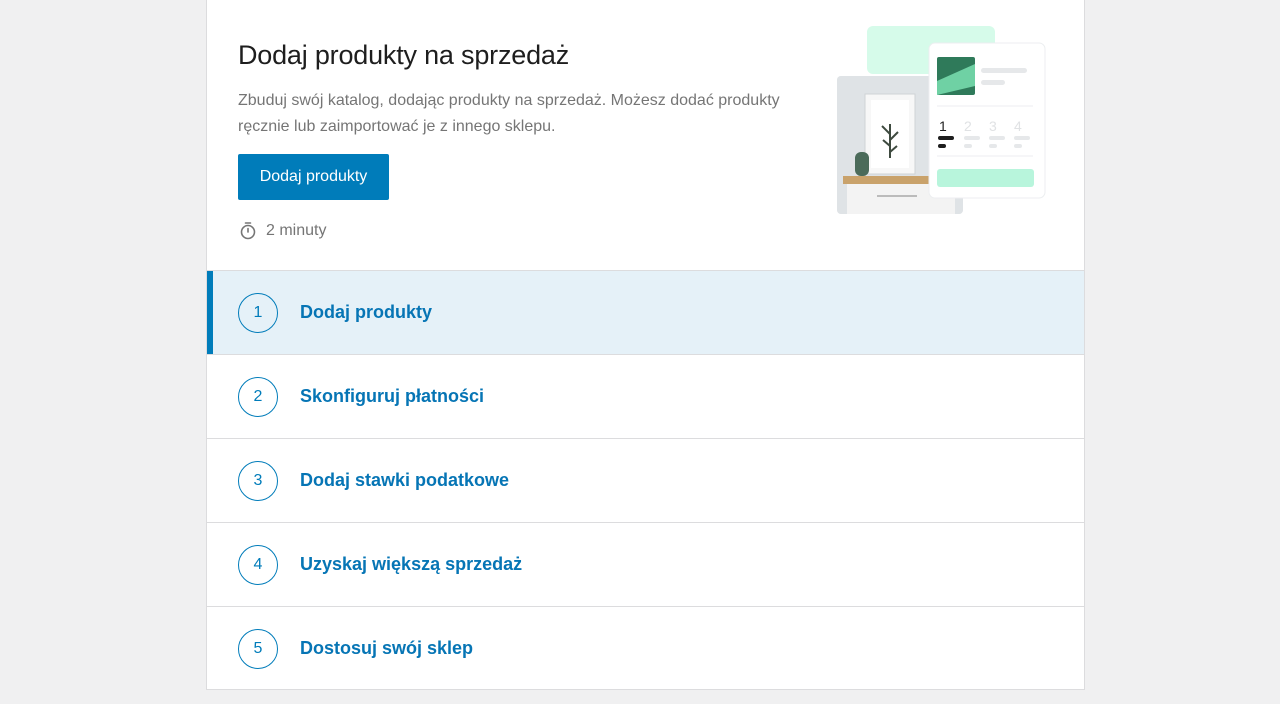 This screenshot has width=1280, height=704. I want to click on step-label: Skonfiguruj płatności, so click(392, 396).